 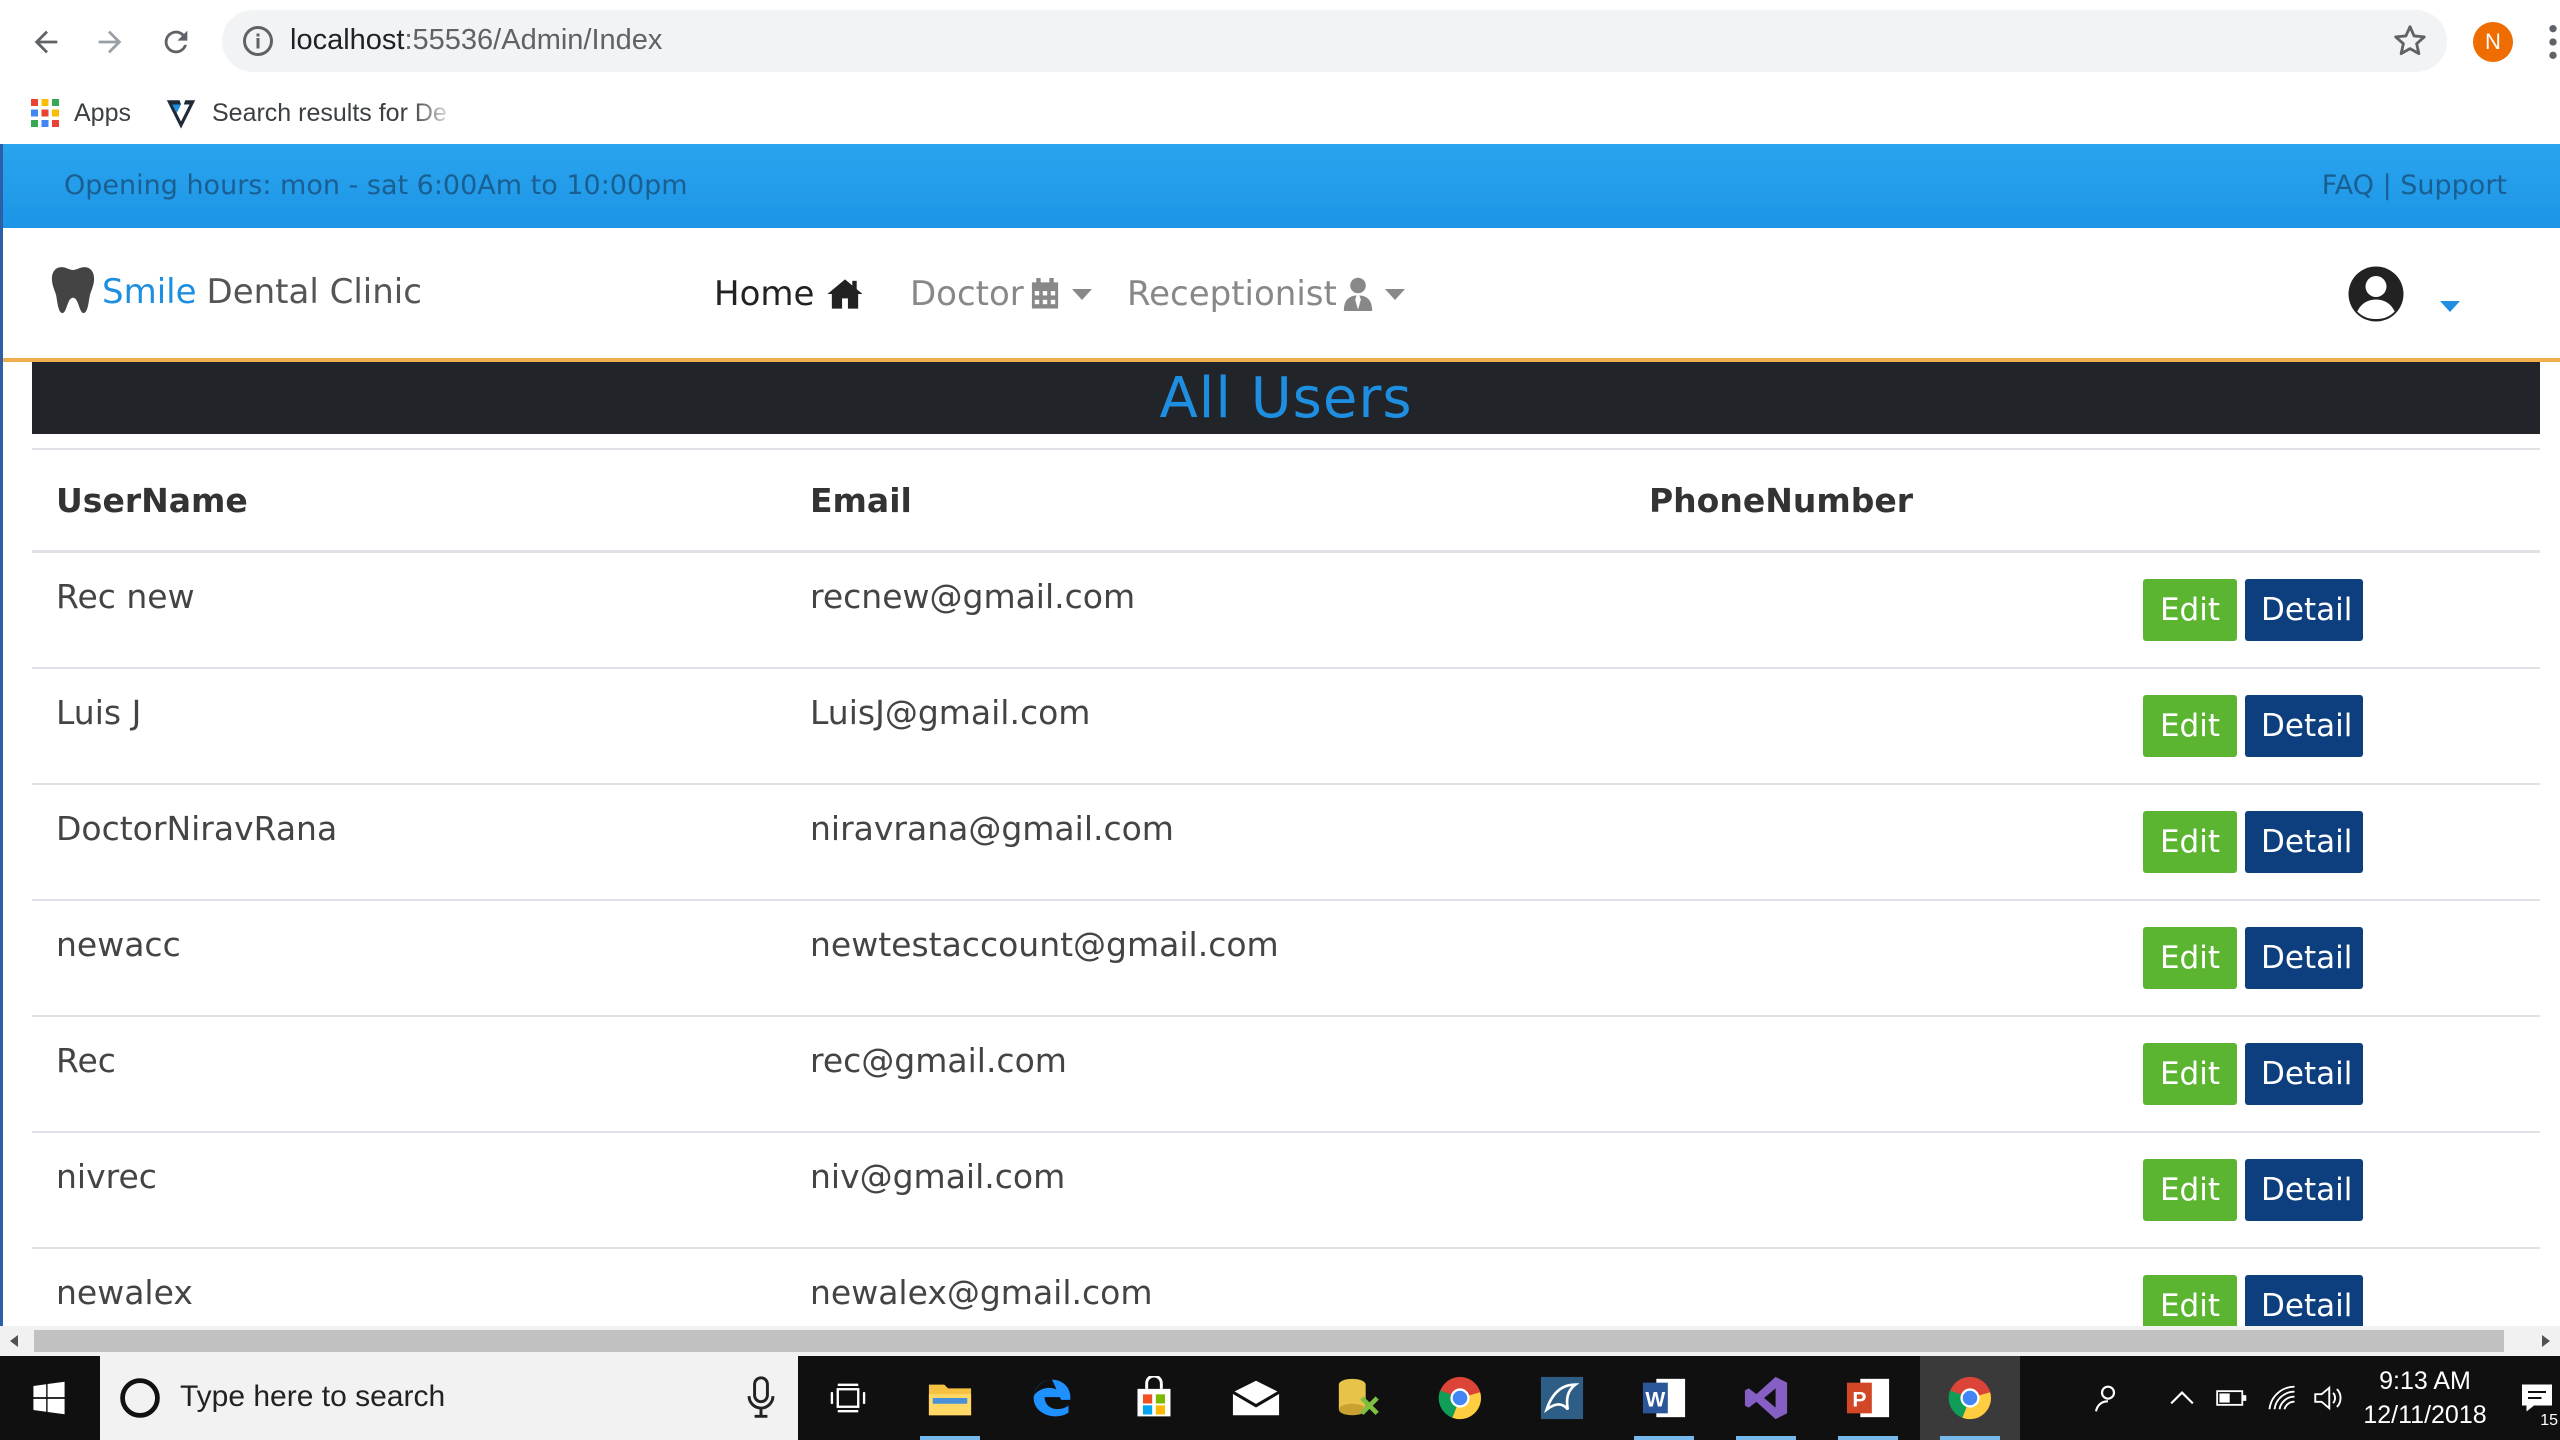 I want to click on cell-username: nivrec, so click(x=409, y=1190).